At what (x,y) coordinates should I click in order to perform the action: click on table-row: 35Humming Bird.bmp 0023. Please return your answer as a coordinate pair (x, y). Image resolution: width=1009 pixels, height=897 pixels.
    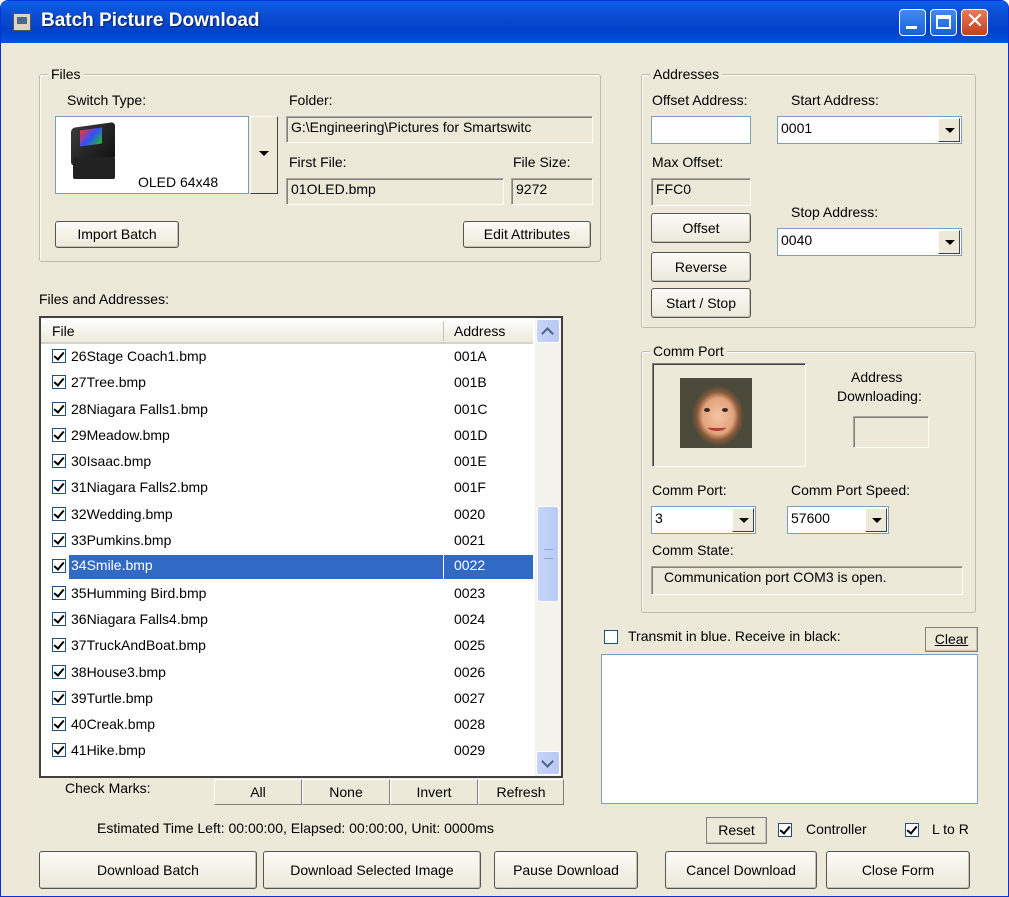
    Looking at the image, I should click on (287, 594).